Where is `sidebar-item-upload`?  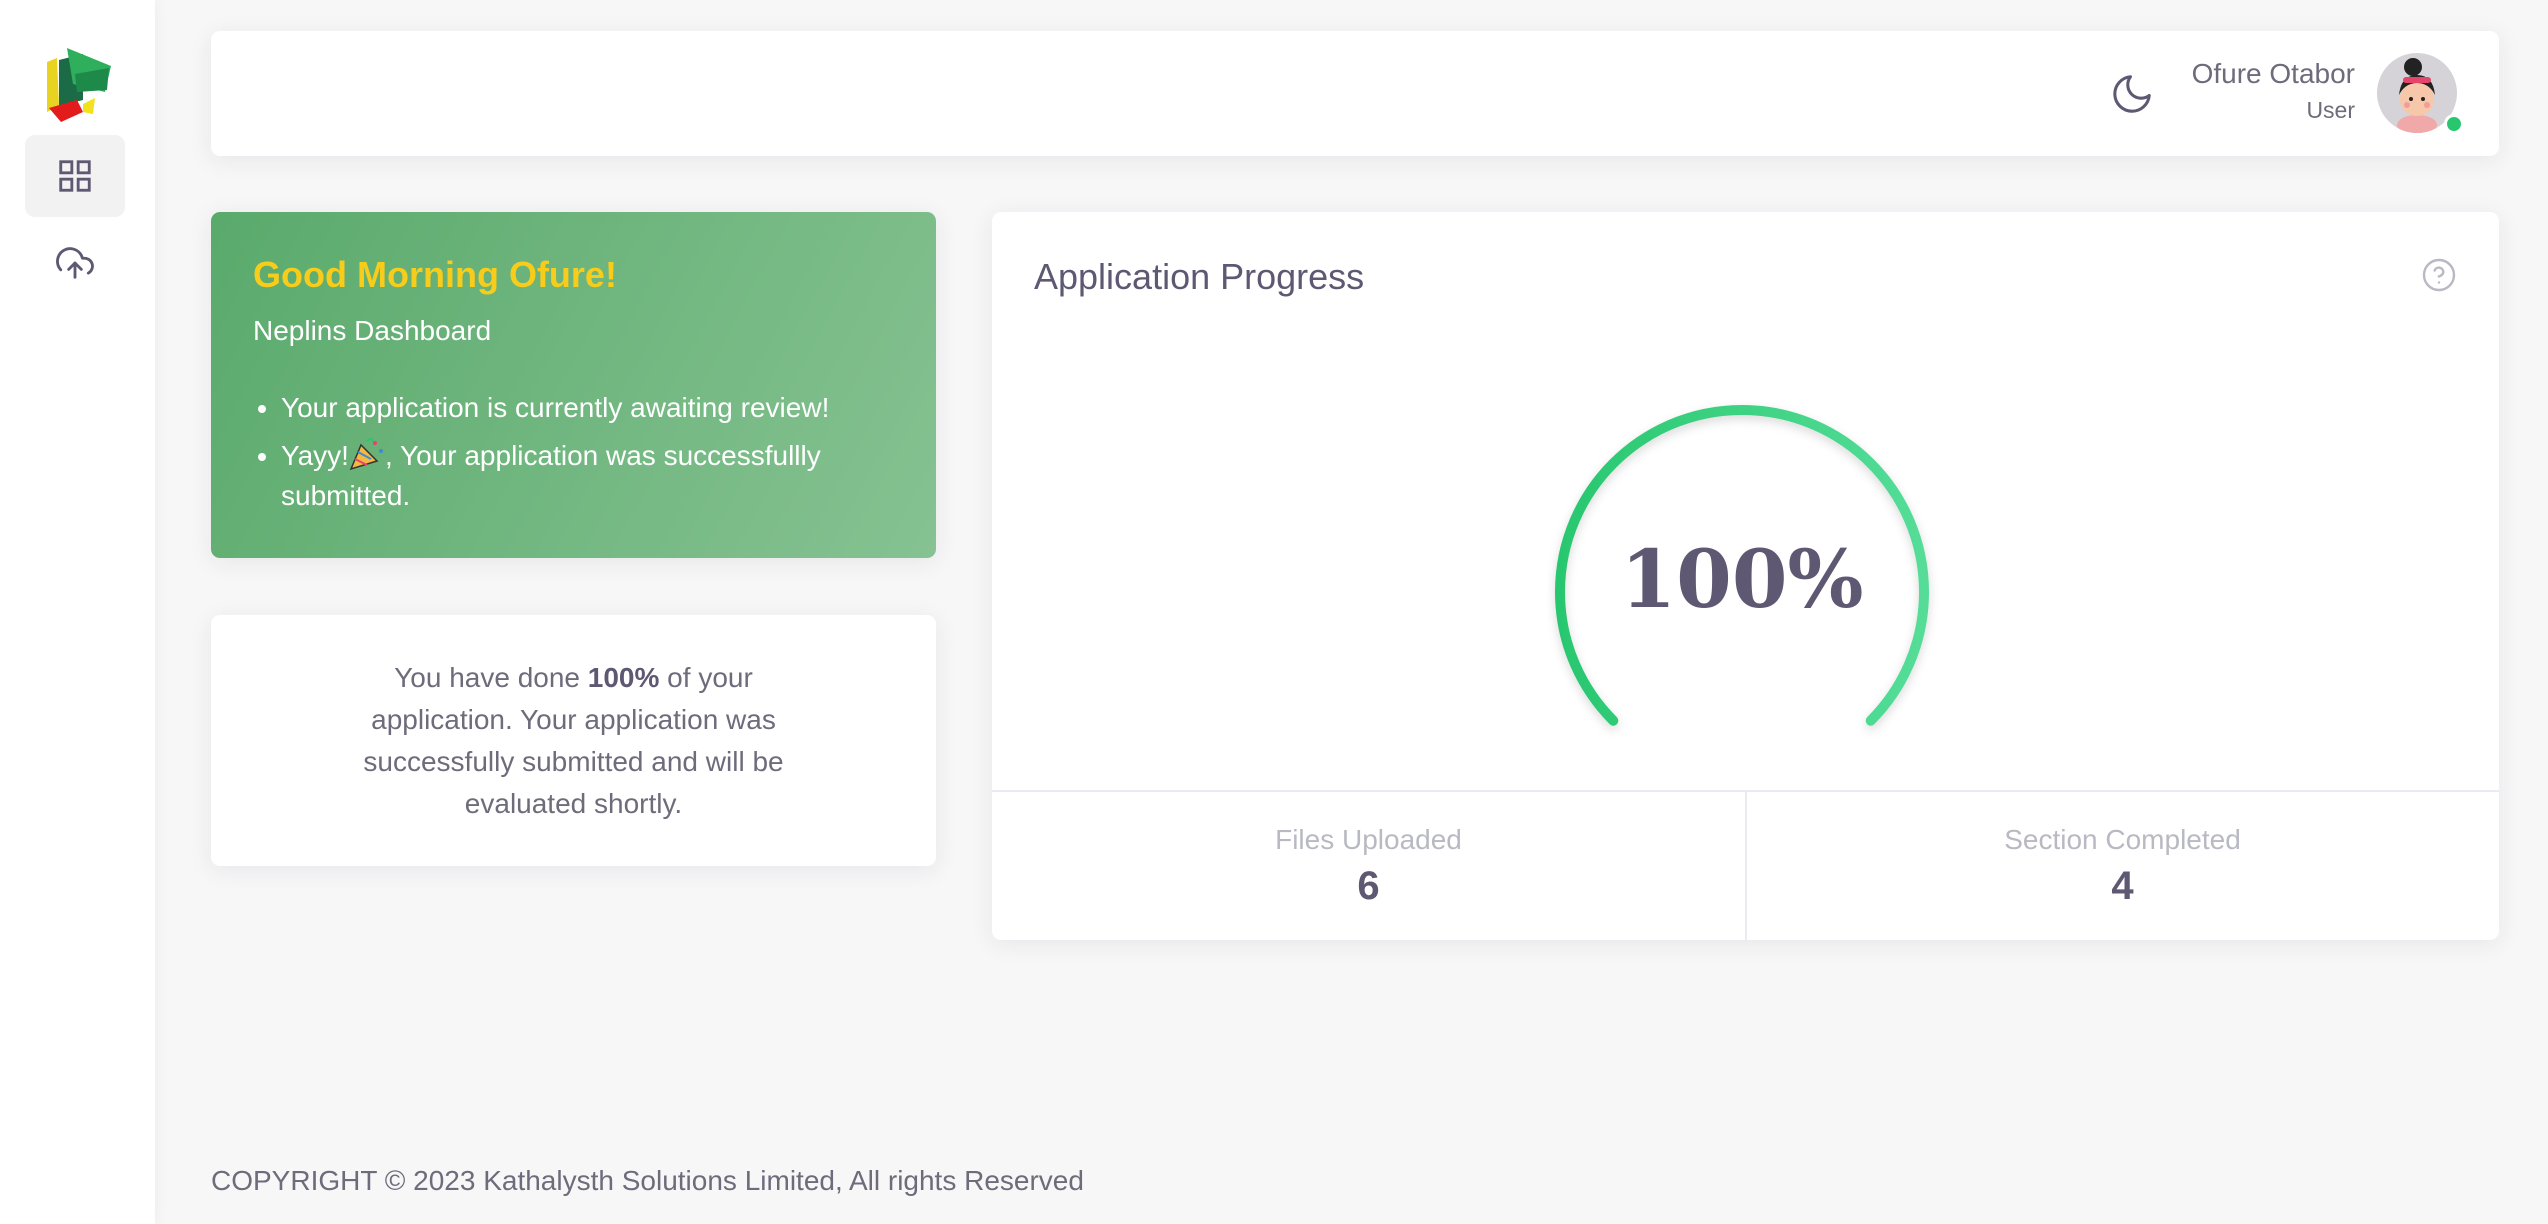 sidebar-item-upload is located at coordinates (75, 263).